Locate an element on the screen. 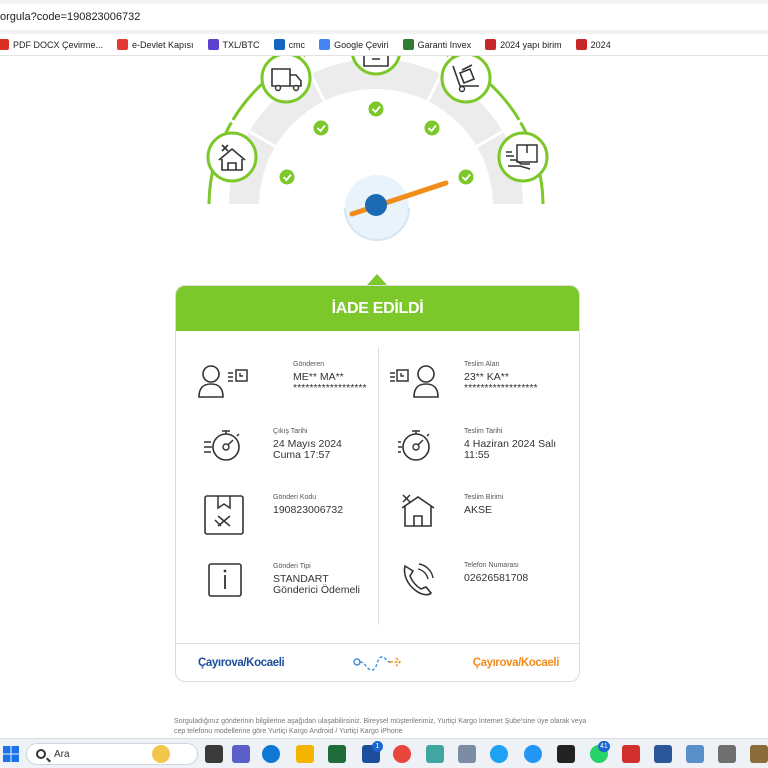 The width and height of the screenshot is (768, 768). step-truck-icon is located at coordinates (286, 80).